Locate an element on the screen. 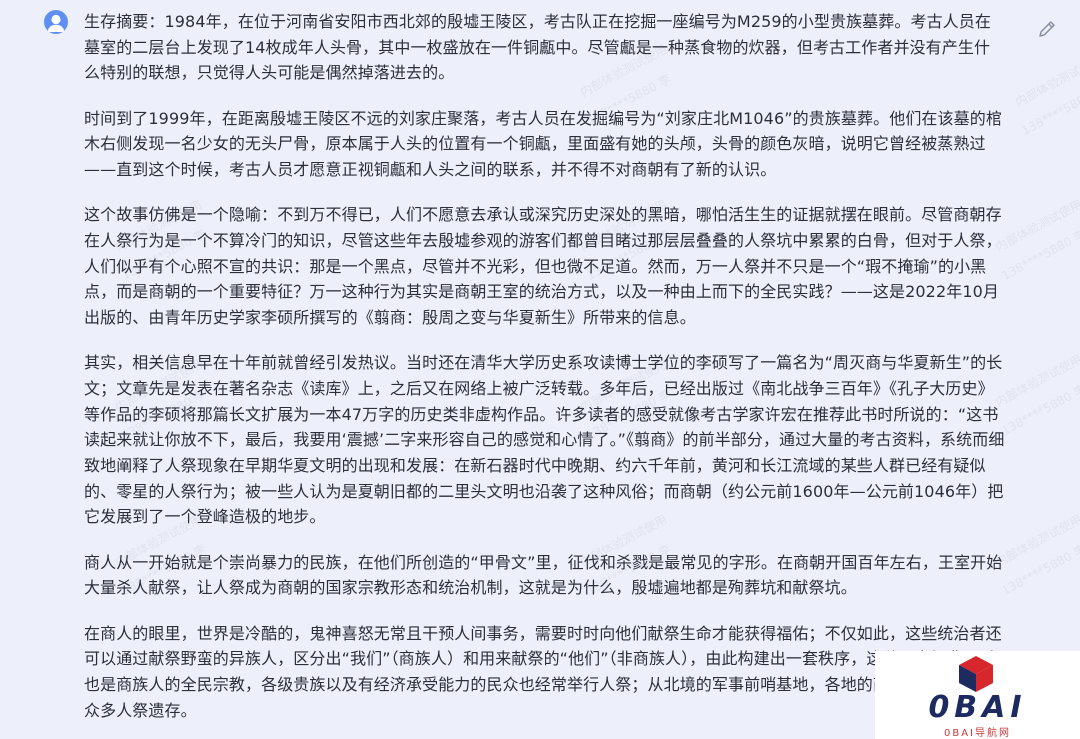 Image resolution: width=1080 pixels, height=739 pixels. site-logo: 0BAI 0BAI导航网 is located at coordinates (977, 695).